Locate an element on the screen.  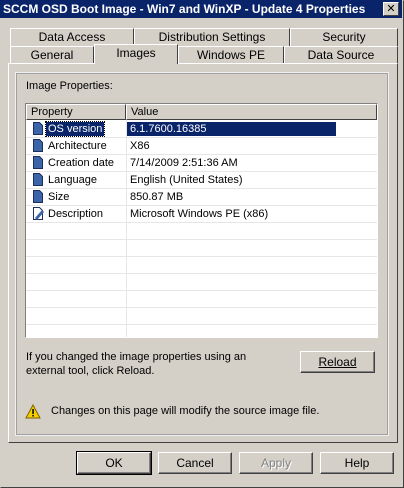
column-header-value: Value is located at coordinates (251, 112).